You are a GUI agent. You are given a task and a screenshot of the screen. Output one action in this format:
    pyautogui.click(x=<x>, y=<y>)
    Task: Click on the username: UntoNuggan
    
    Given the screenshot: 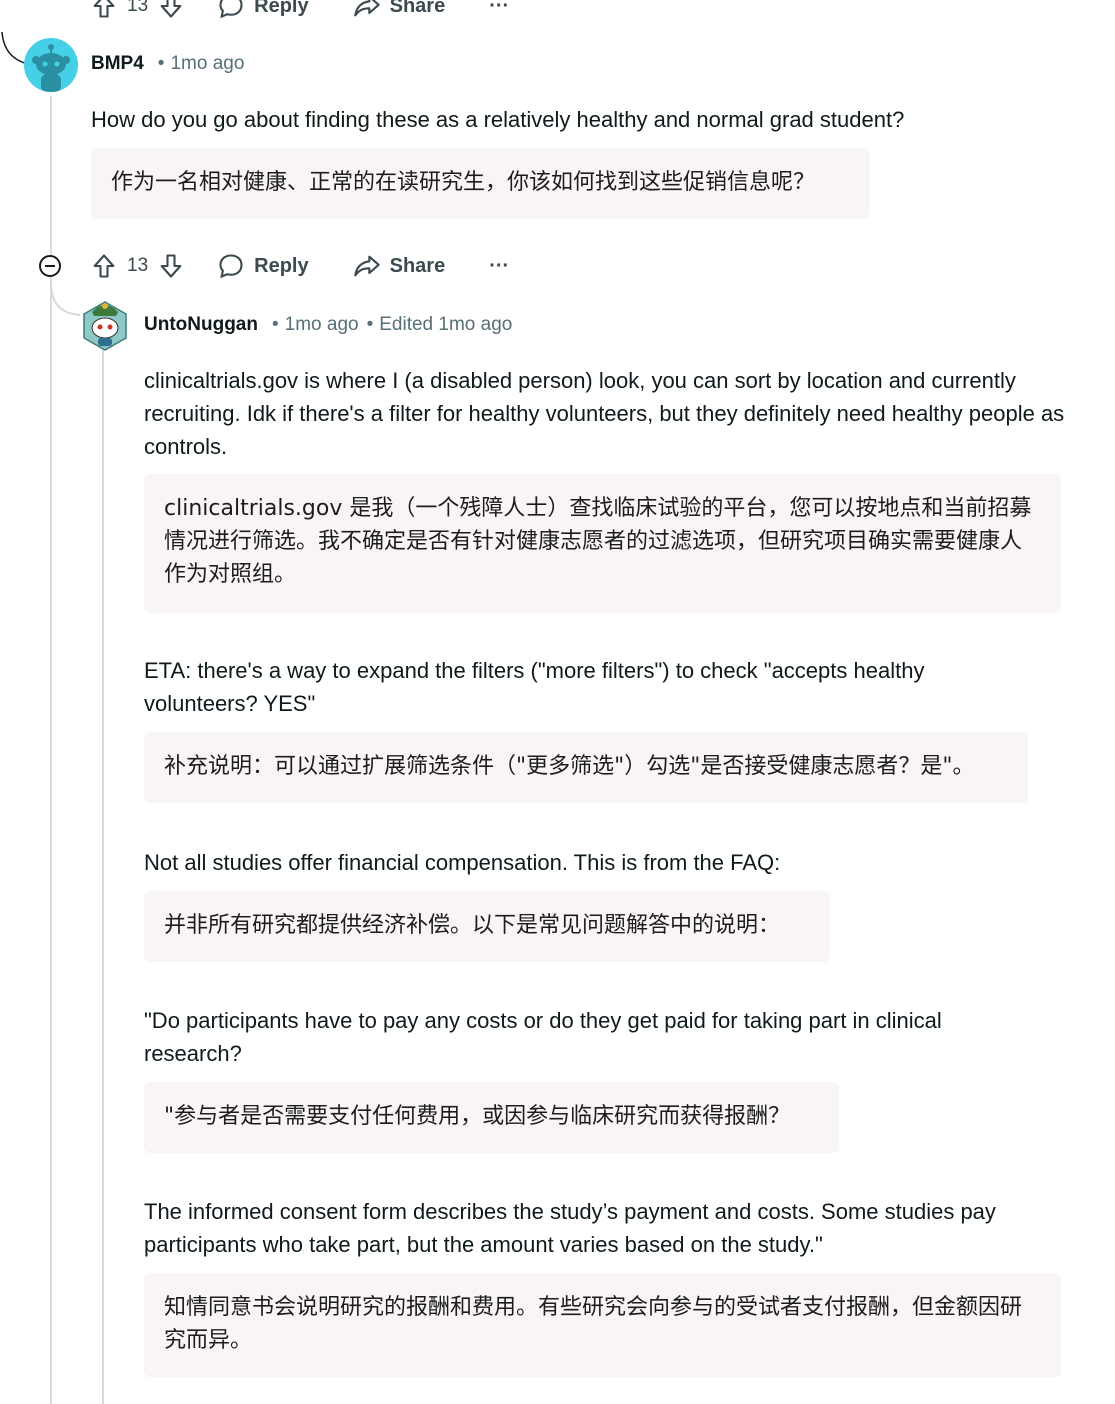 What is the action you would take?
    pyautogui.click(x=201, y=325)
    